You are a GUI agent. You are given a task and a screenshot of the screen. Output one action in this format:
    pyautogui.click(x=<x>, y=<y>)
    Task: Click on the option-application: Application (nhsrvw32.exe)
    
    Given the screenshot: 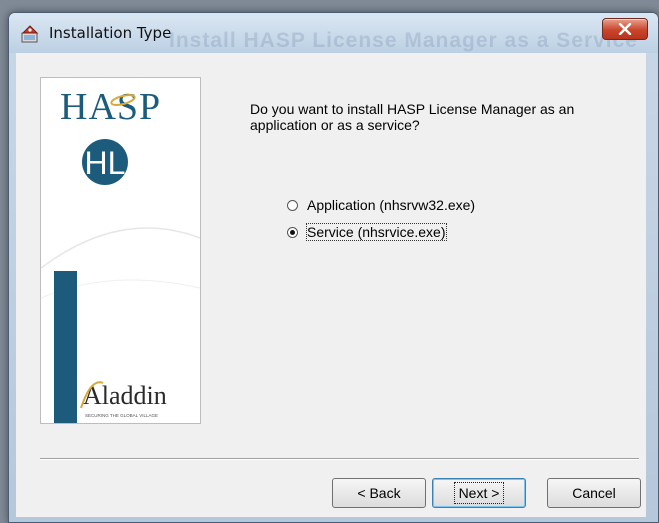 What is the action you would take?
    pyautogui.click(x=381, y=205)
    